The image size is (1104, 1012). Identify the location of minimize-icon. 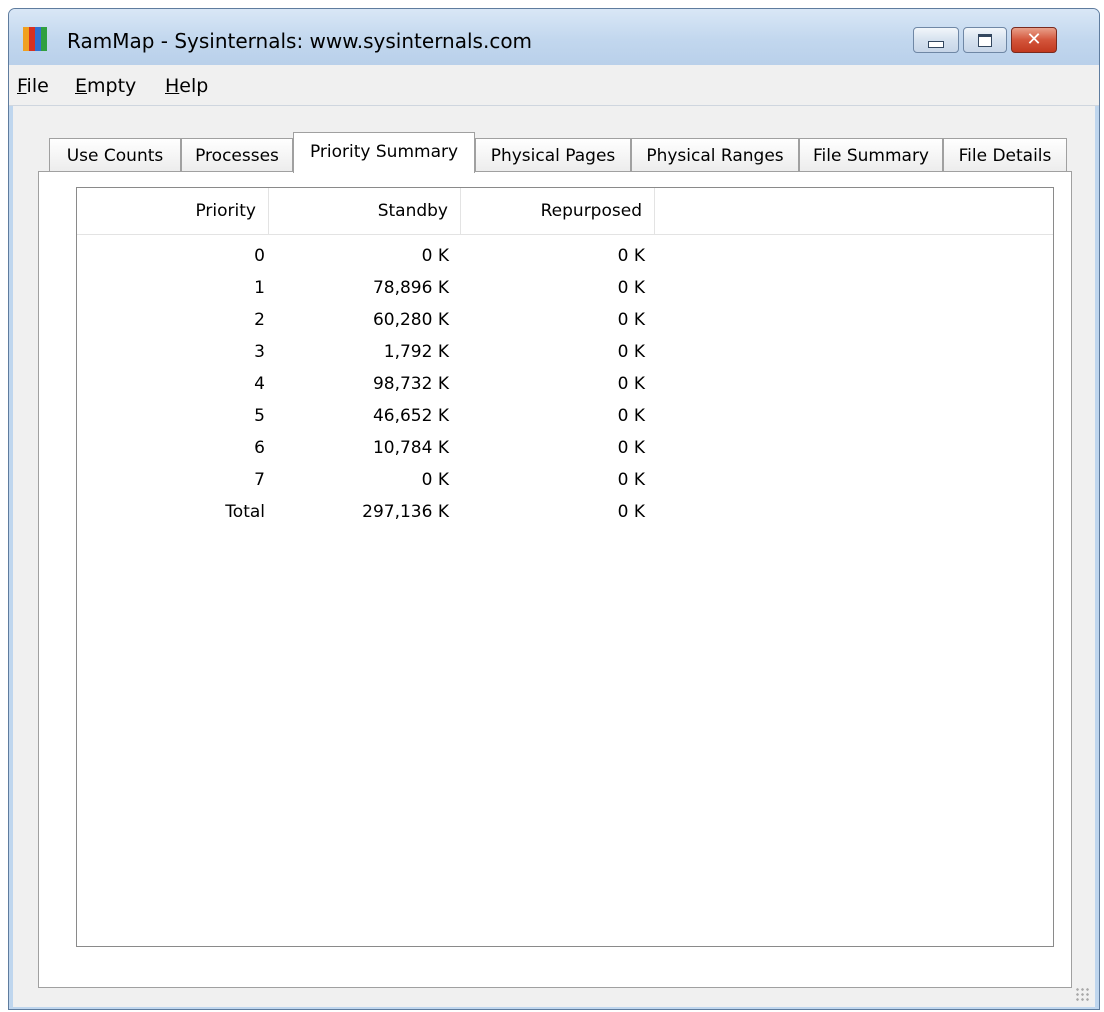
(936, 44).